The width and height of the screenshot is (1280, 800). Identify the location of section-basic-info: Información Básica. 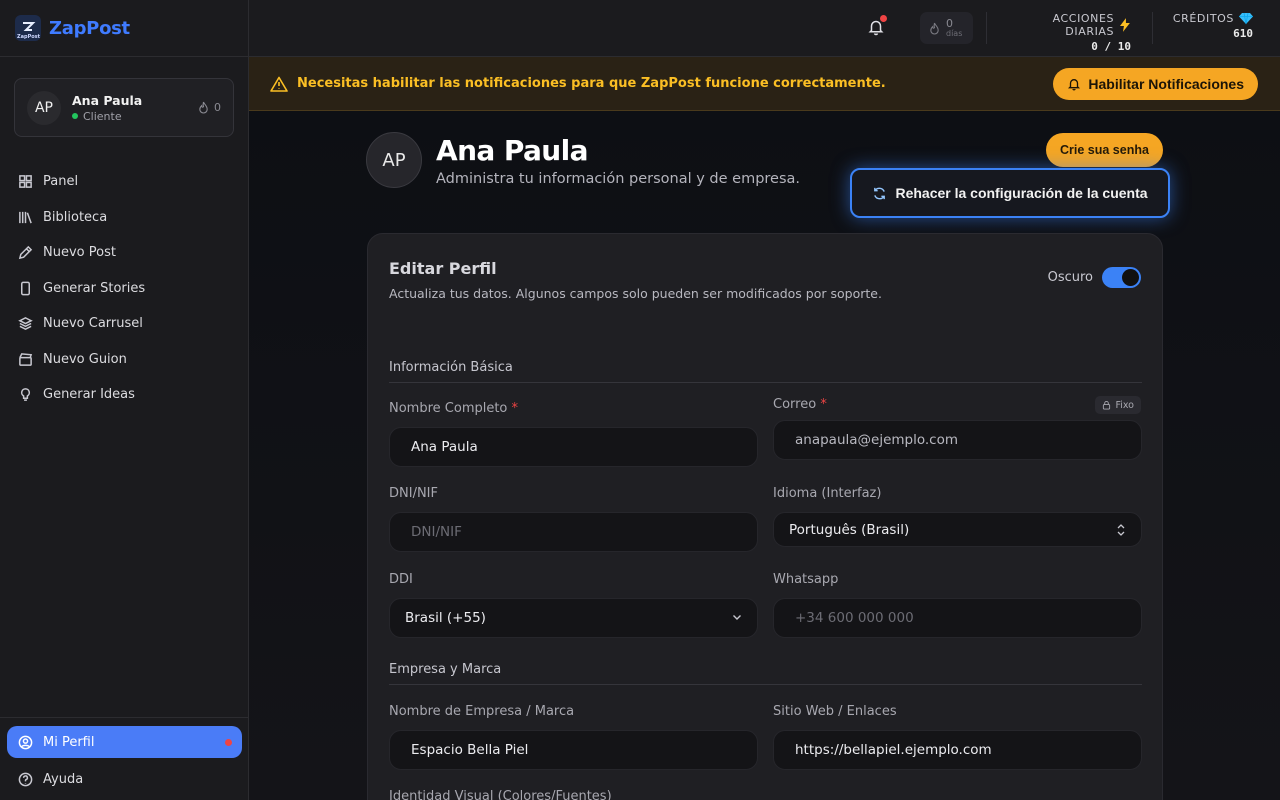
(765, 371).